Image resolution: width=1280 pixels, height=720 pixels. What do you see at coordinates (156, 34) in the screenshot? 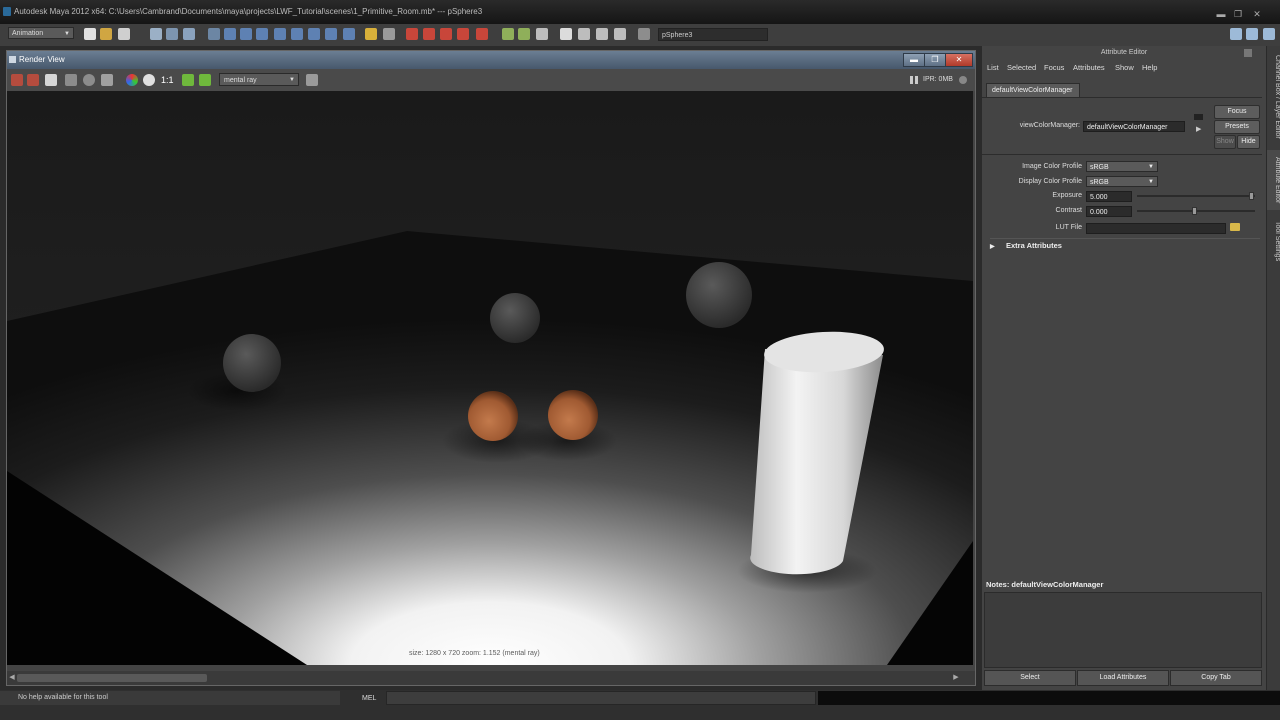
I see `select-hierarchy-icon` at bounding box center [156, 34].